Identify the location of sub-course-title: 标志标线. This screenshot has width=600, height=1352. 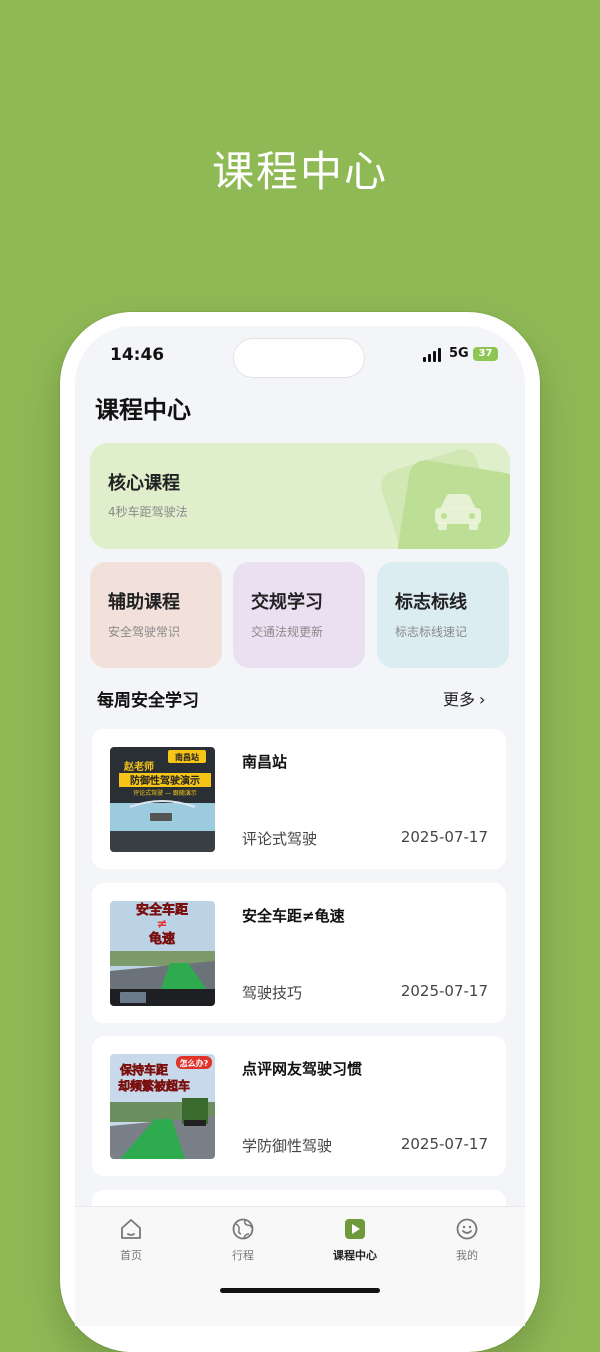
(431, 602).